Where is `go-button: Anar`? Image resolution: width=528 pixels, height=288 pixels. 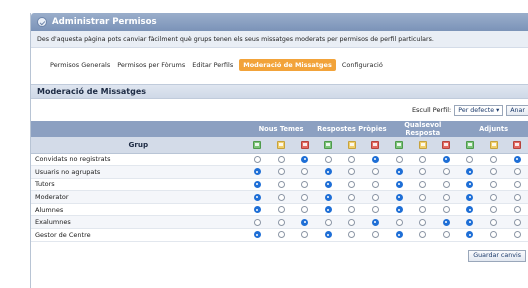
go-button: Anar is located at coordinates (517, 110).